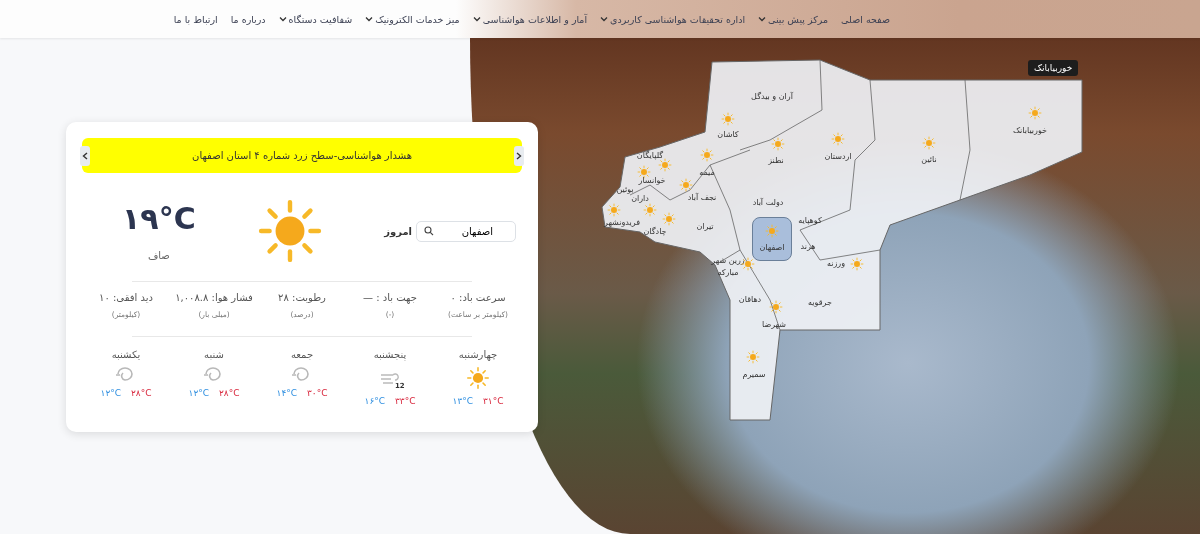 The image size is (1200, 534). I want to click on condition-text: صاف, so click(158, 255).